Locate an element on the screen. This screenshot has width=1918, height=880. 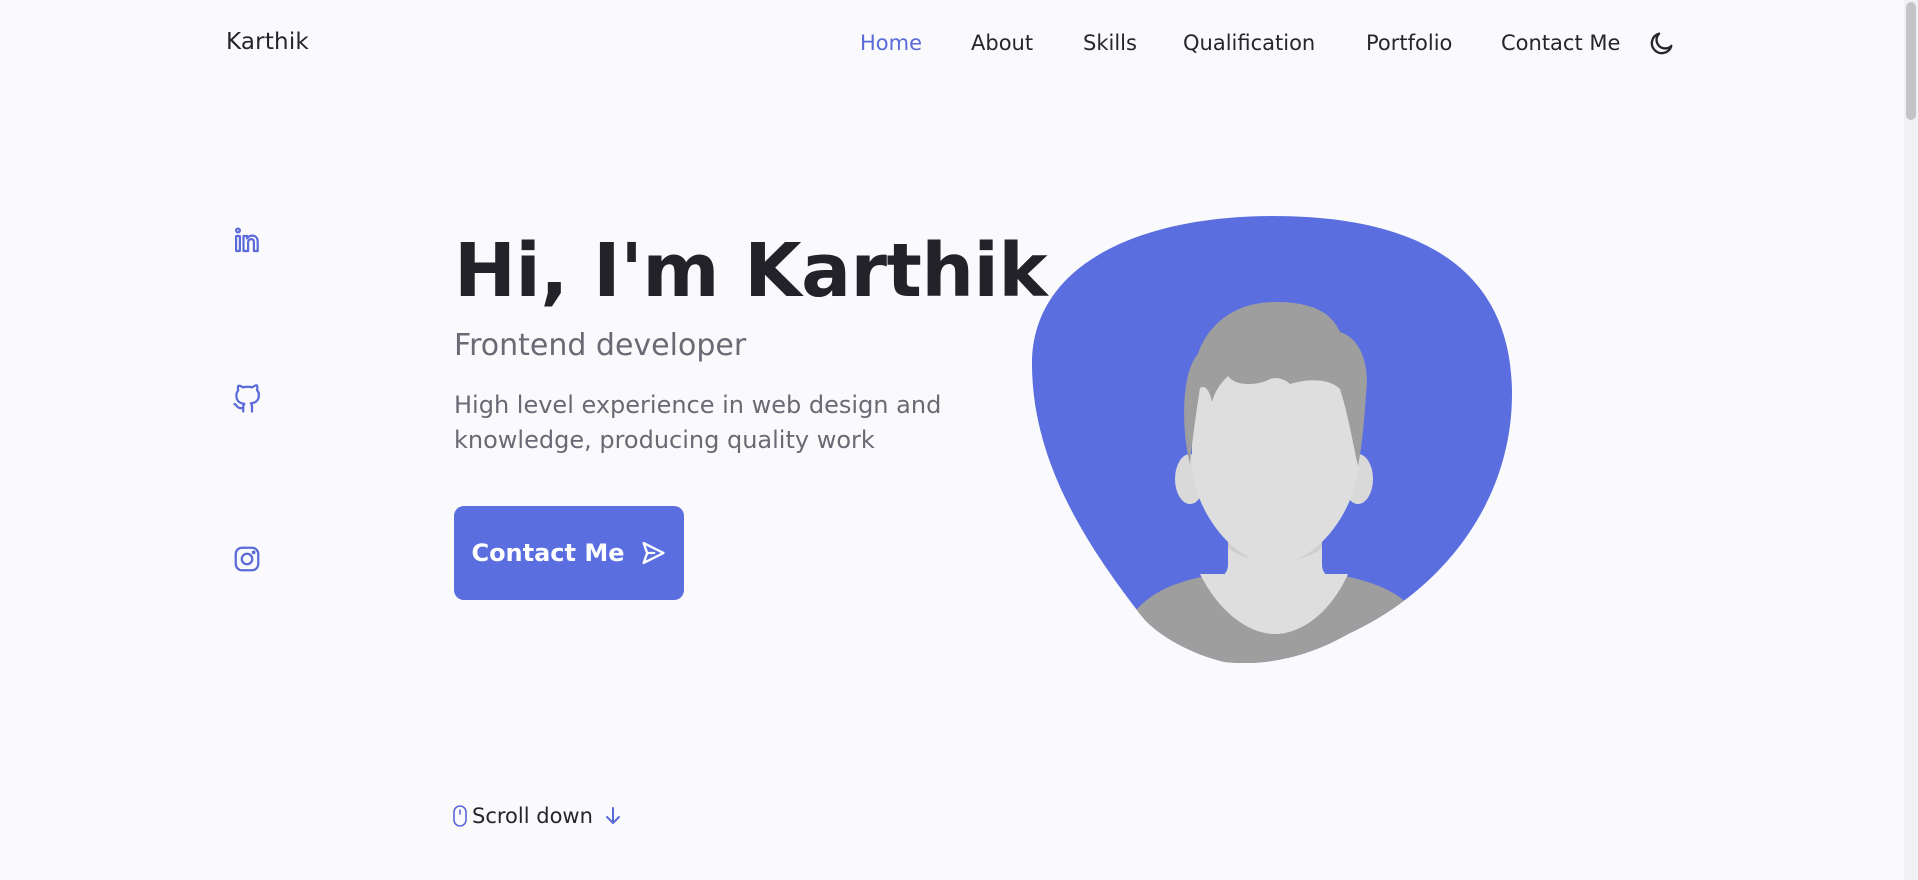
nav-contact-me: Contact Me is located at coordinates (1560, 43).